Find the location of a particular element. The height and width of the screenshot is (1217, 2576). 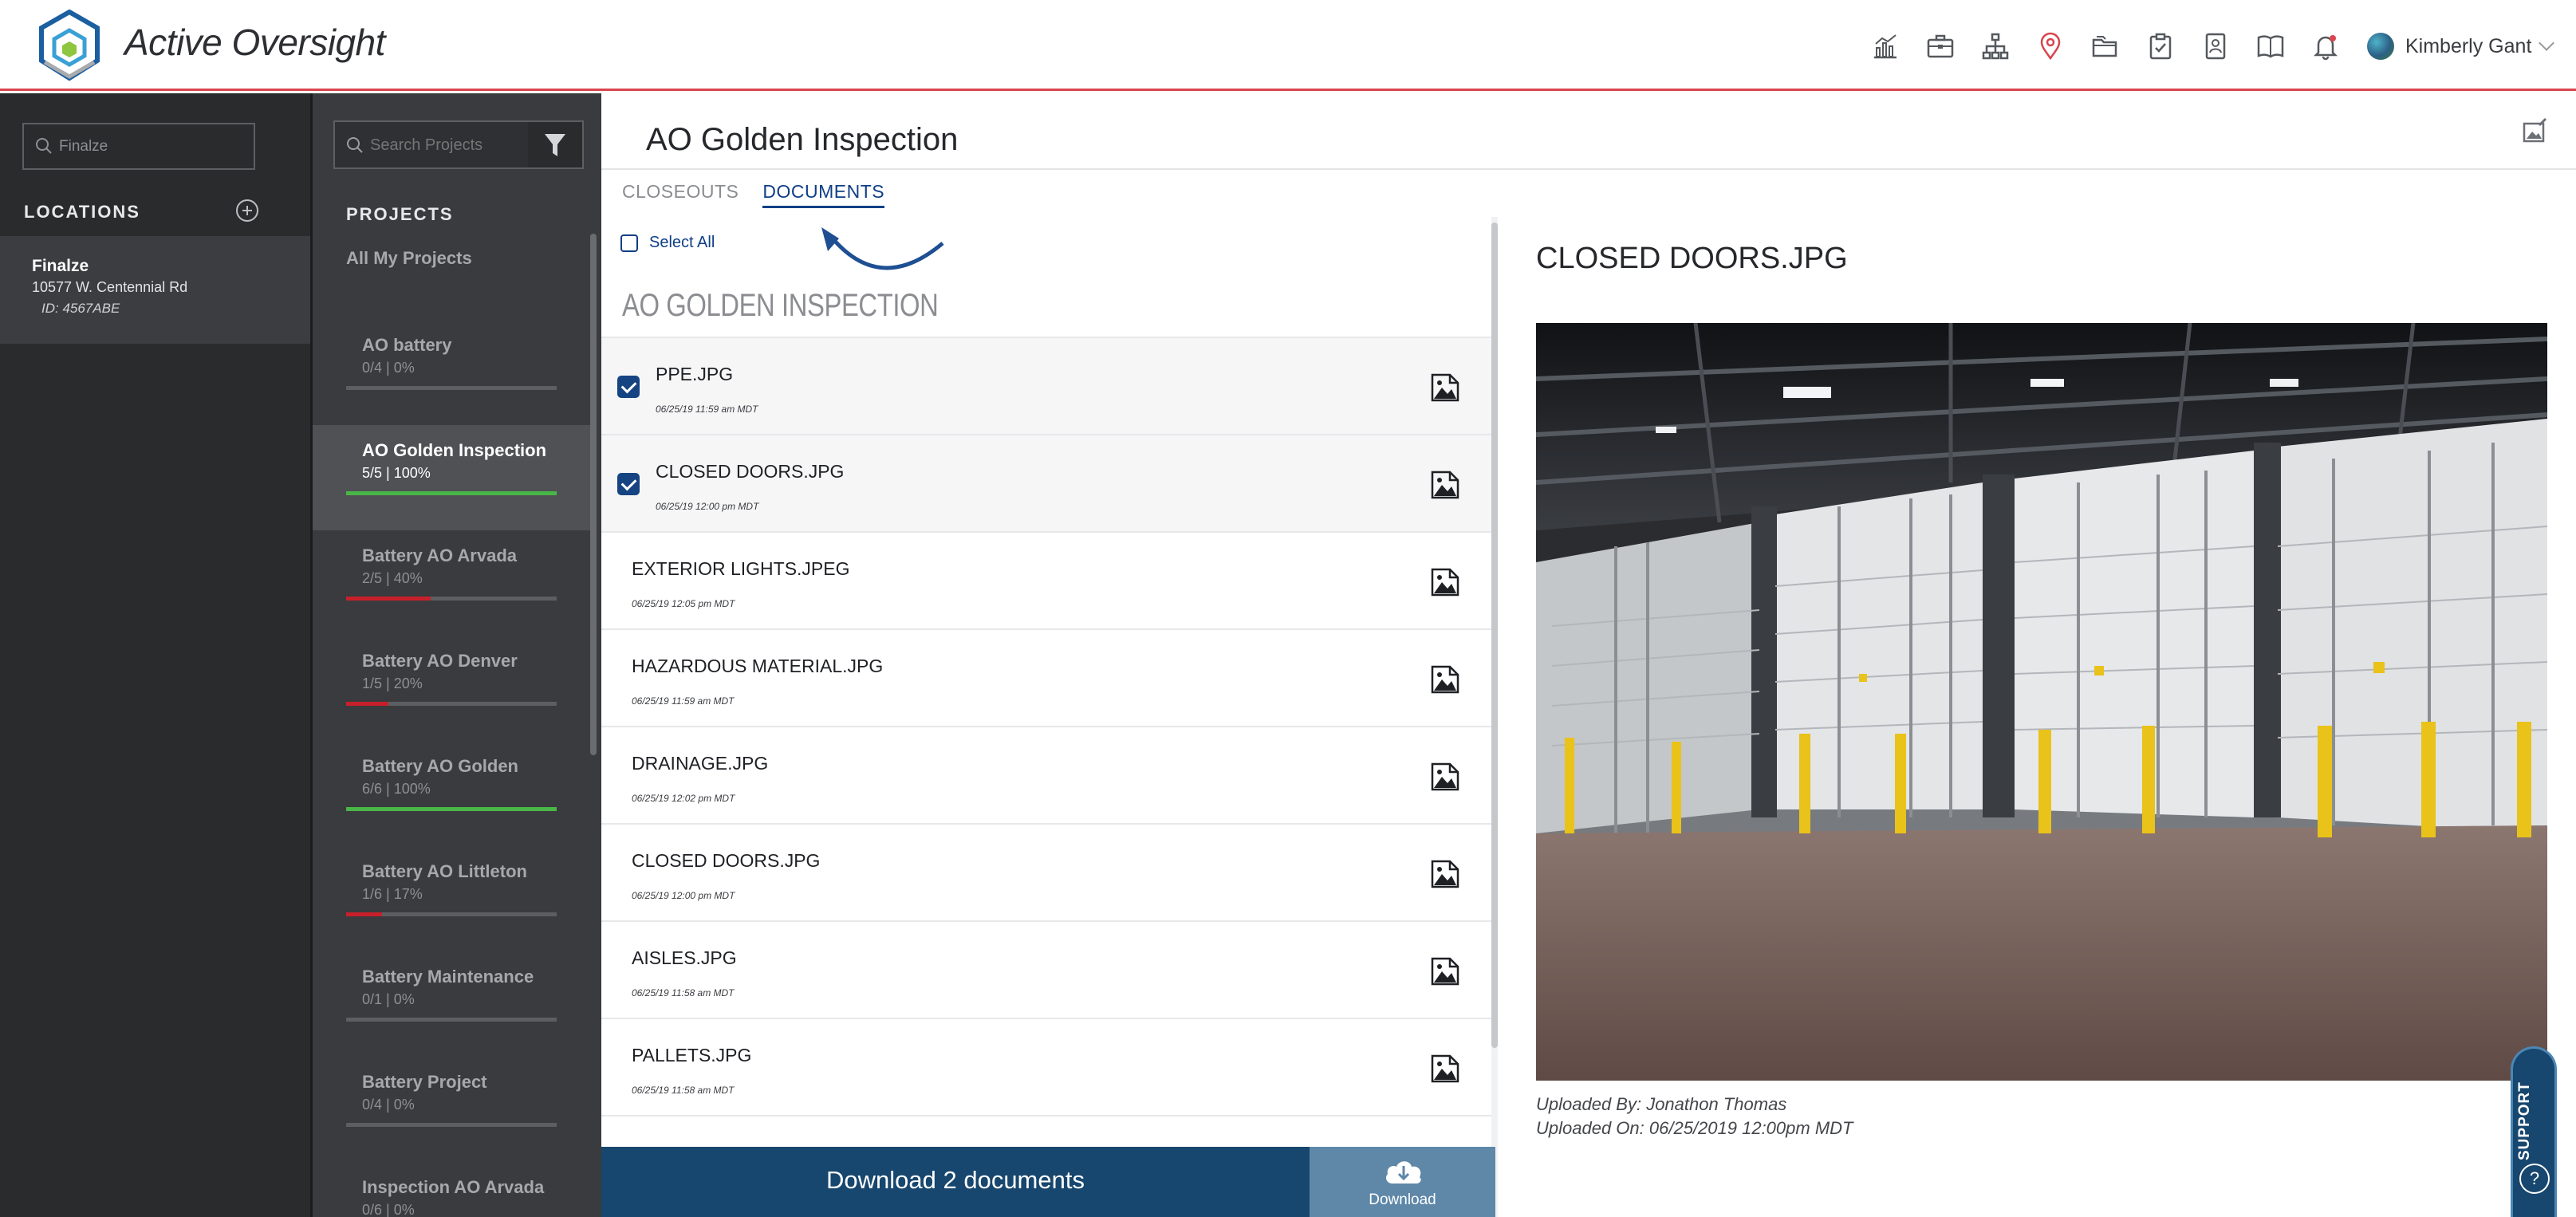

edit-image-icon is located at coordinates (2535, 130).